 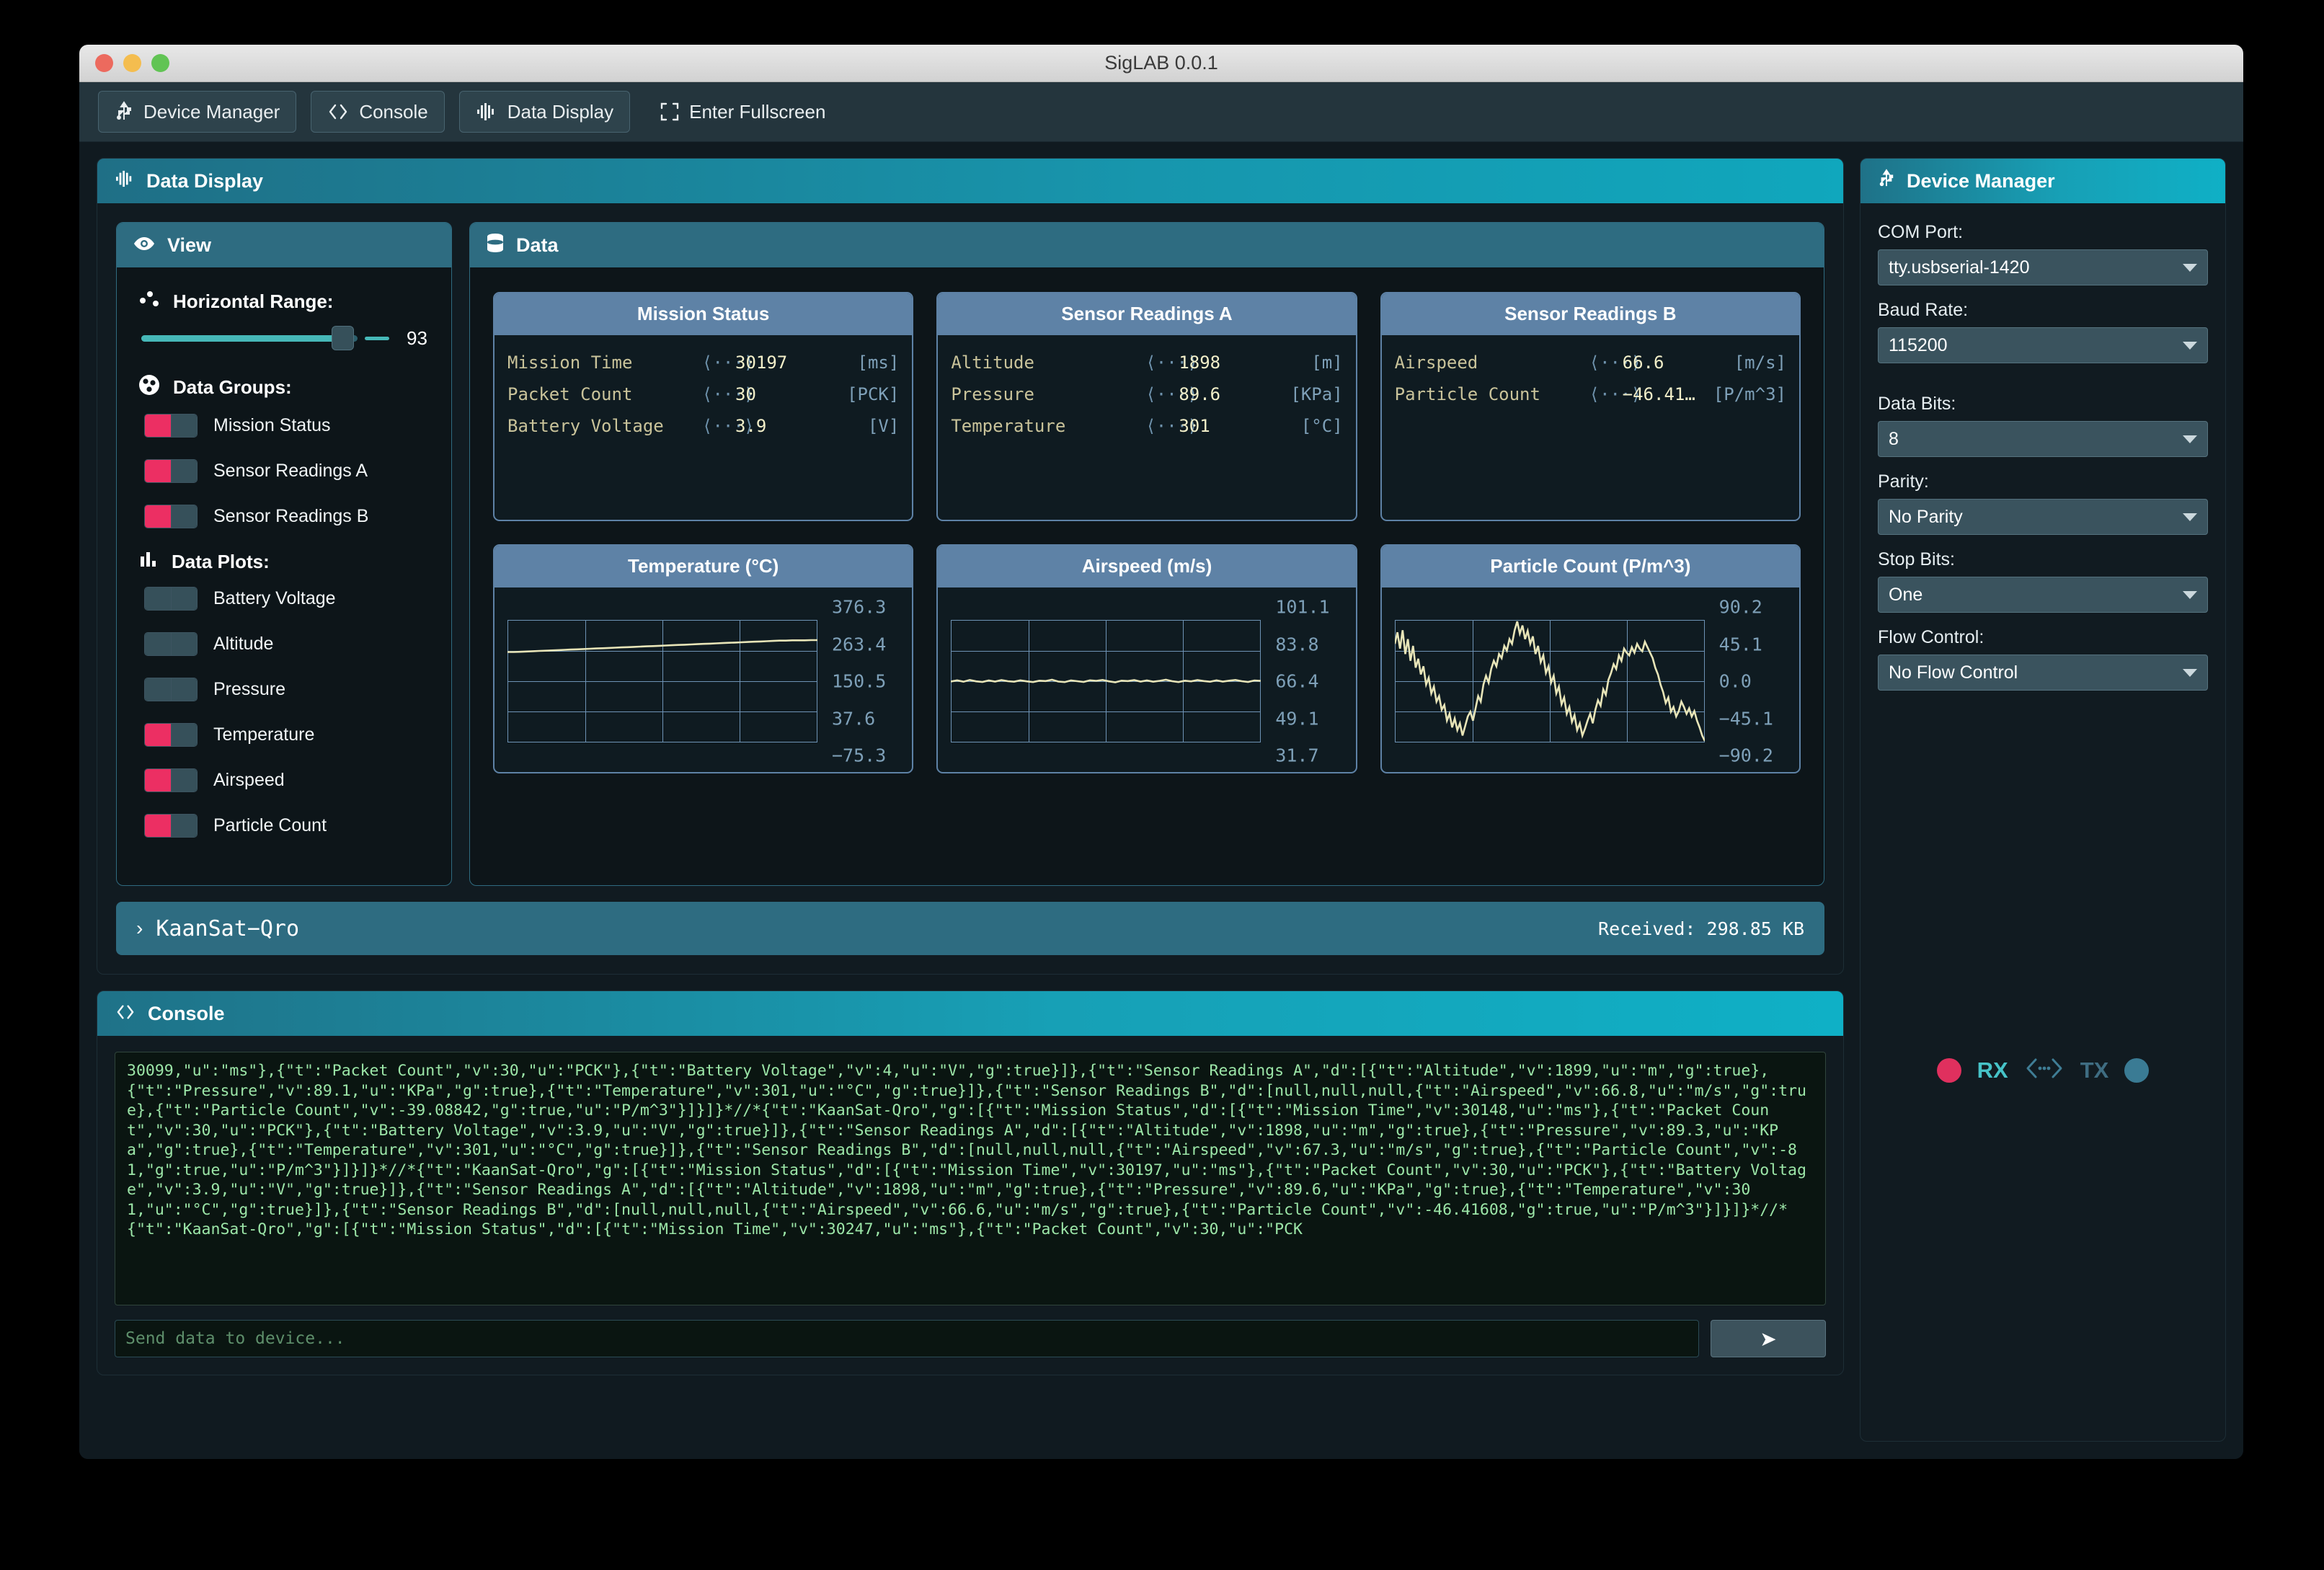 What do you see at coordinates (1760, 362) in the screenshot?
I see `value-unit: [m/s]` at bounding box center [1760, 362].